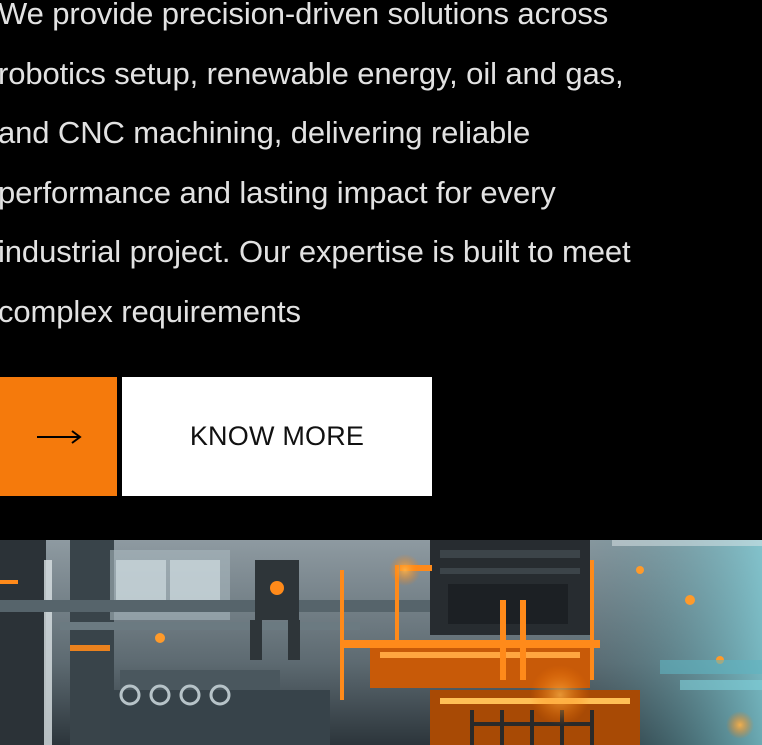  I want to click on arrow-button, so click(58, 436).